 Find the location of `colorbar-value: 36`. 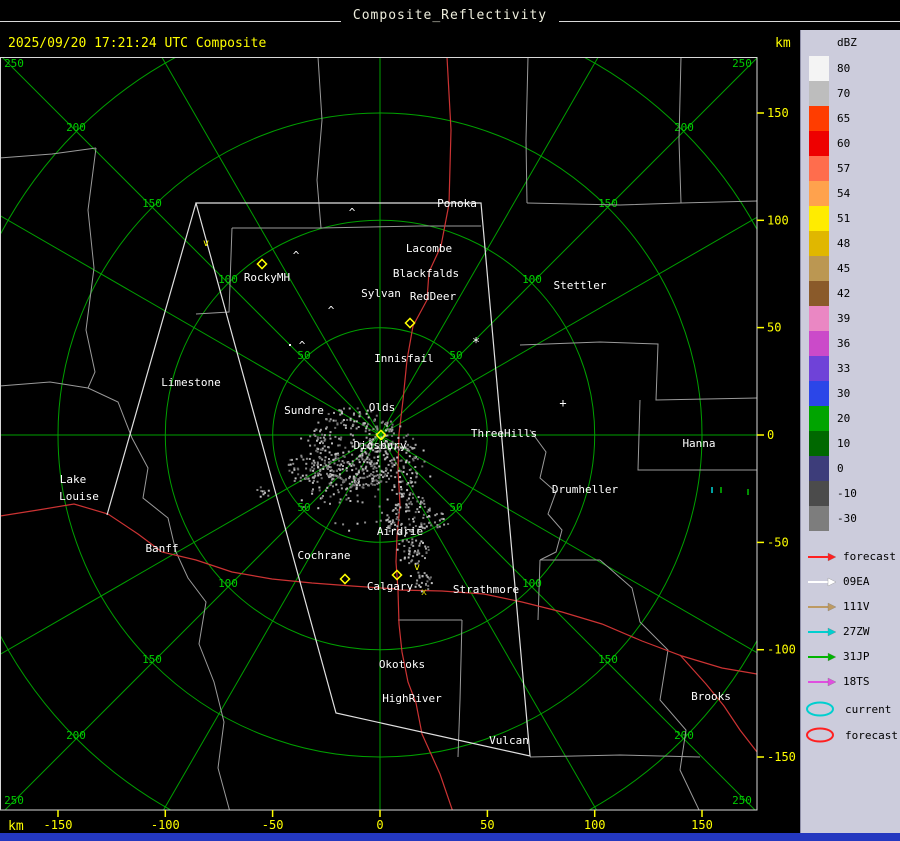

colorbar-value: 36 is located at coordinates (844, 343).